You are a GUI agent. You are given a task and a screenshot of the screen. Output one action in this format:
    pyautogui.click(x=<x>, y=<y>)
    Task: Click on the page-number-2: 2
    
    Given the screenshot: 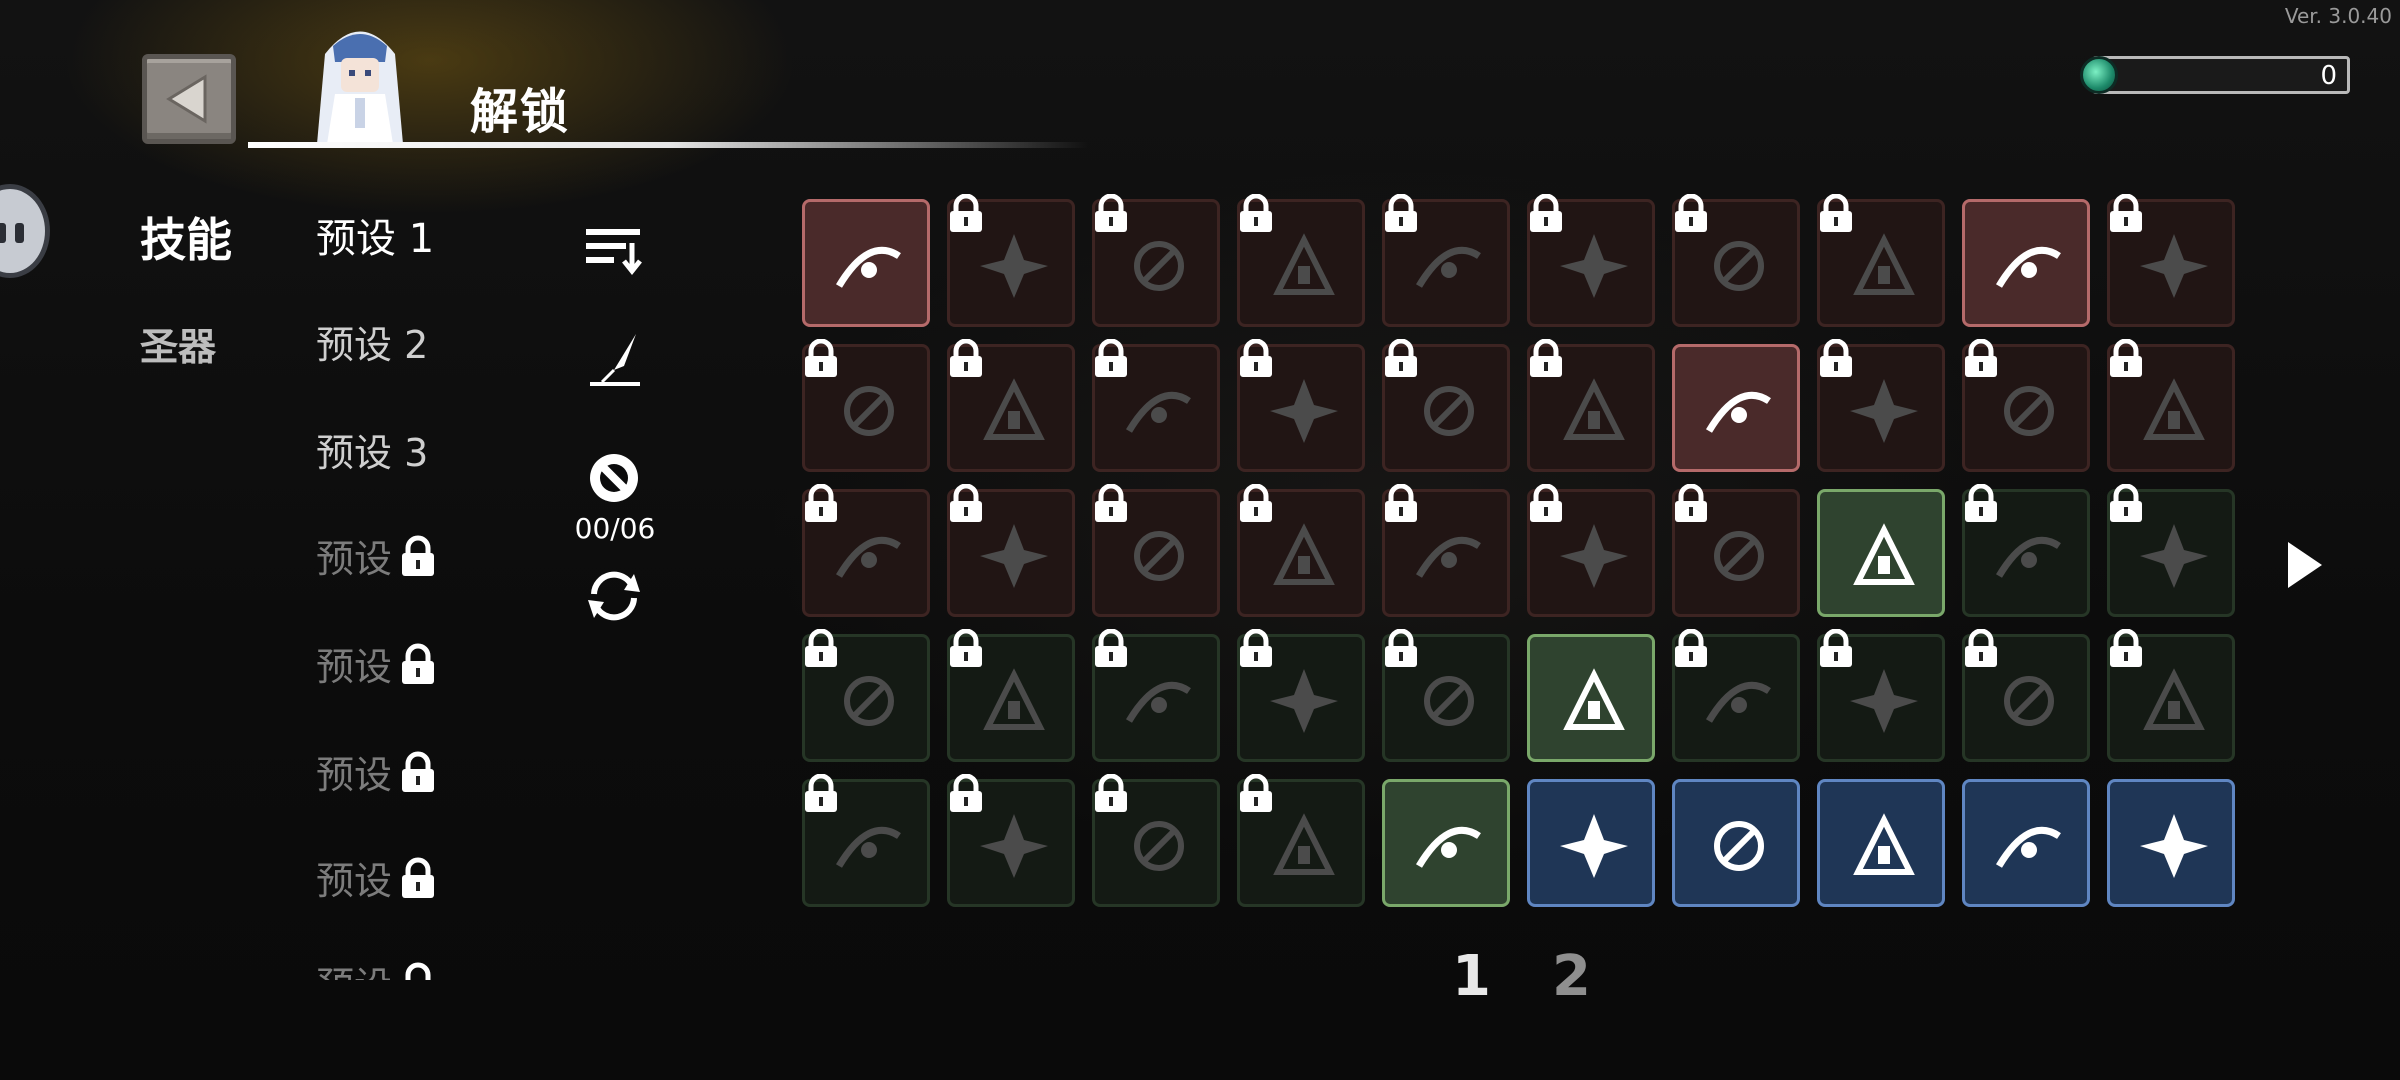 What is the action you would take?
    pyautogui.click(x=1571, y=976)
    